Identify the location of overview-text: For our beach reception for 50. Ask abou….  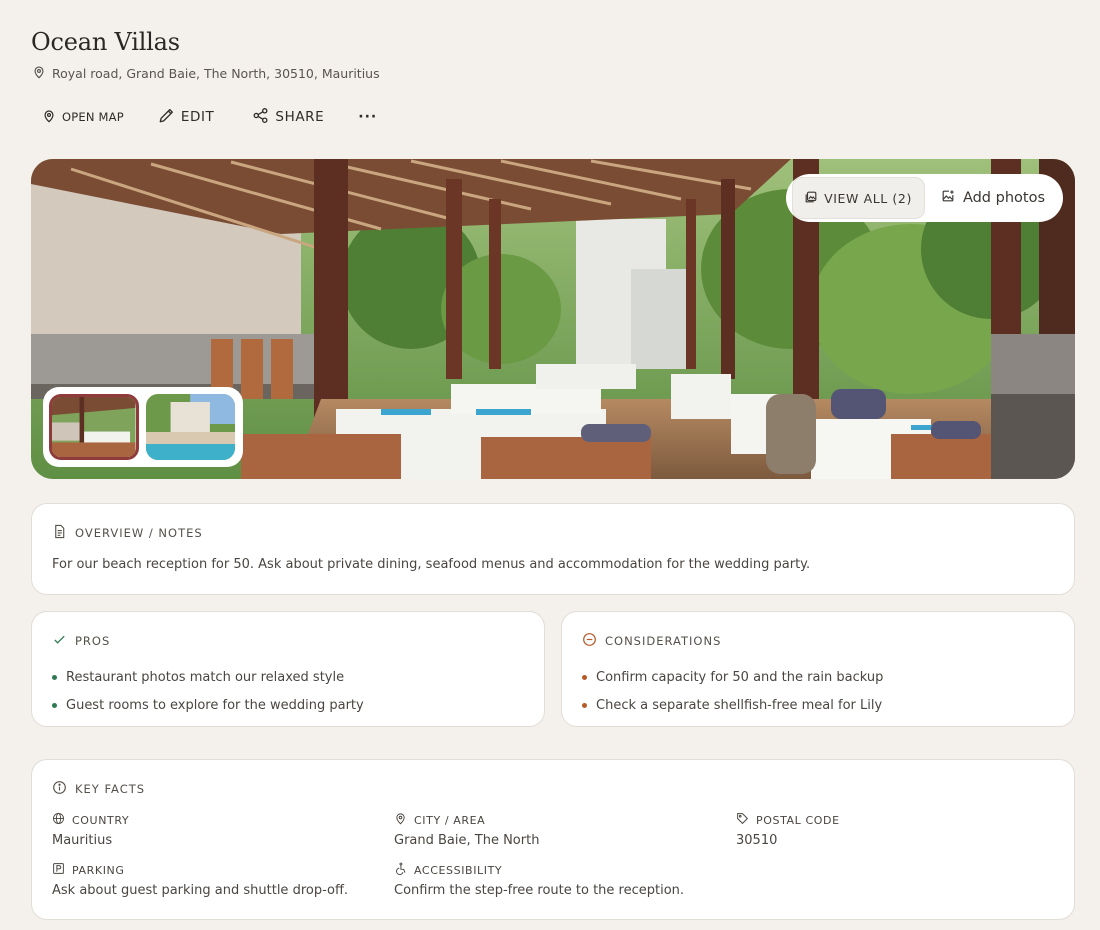
(431, 564).